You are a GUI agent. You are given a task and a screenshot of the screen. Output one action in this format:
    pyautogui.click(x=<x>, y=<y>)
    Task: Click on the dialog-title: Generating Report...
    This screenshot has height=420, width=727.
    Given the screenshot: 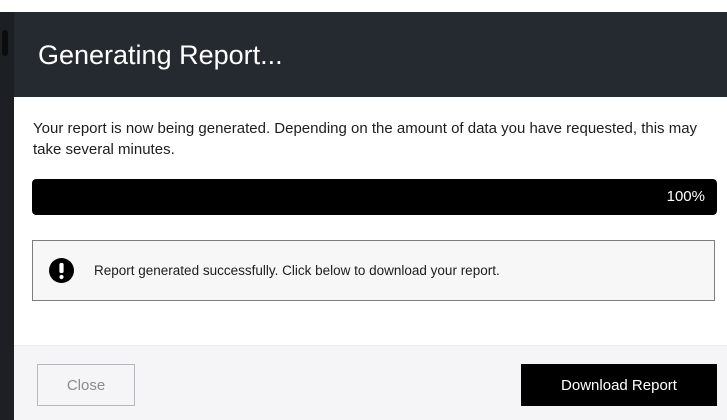 What is the action you would take?
    pyautogui.click(x=160, y=55)
    